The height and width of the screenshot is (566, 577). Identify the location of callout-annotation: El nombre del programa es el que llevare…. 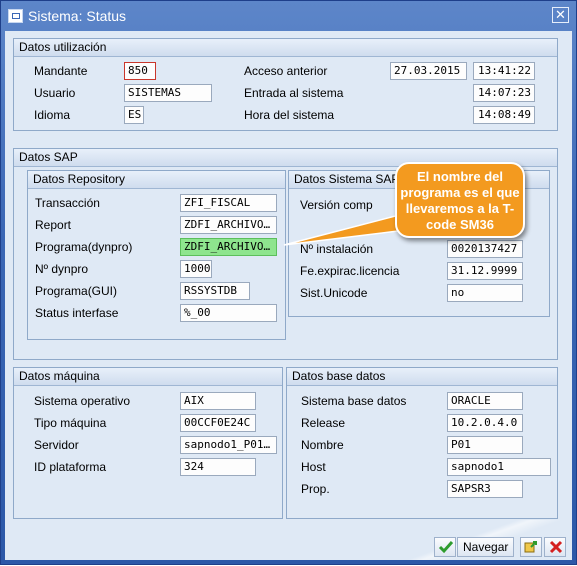
(460, 200).